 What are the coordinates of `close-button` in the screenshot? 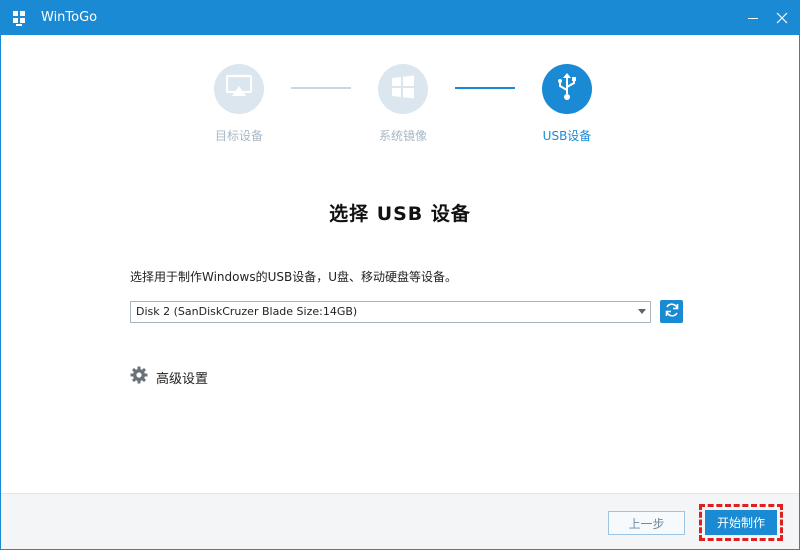 It's located at (782, 18).